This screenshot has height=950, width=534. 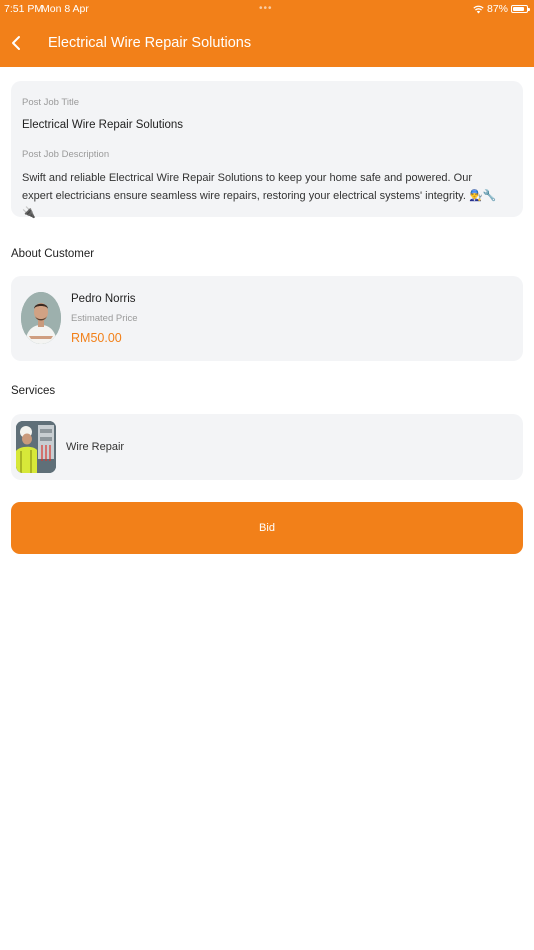 I want to click on person-photo-icon, so click(x=41, y=318).